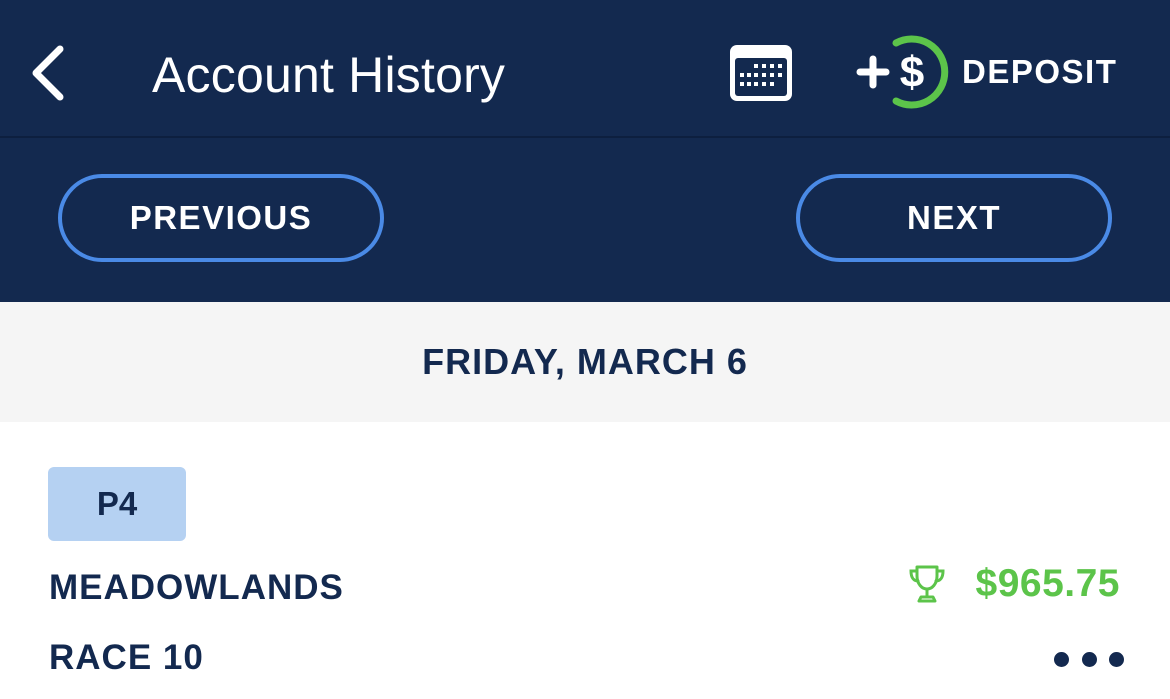  Describe the element at coordinates (126, 657) in the screenshot. I see `race-name: RACE 10` at that location.